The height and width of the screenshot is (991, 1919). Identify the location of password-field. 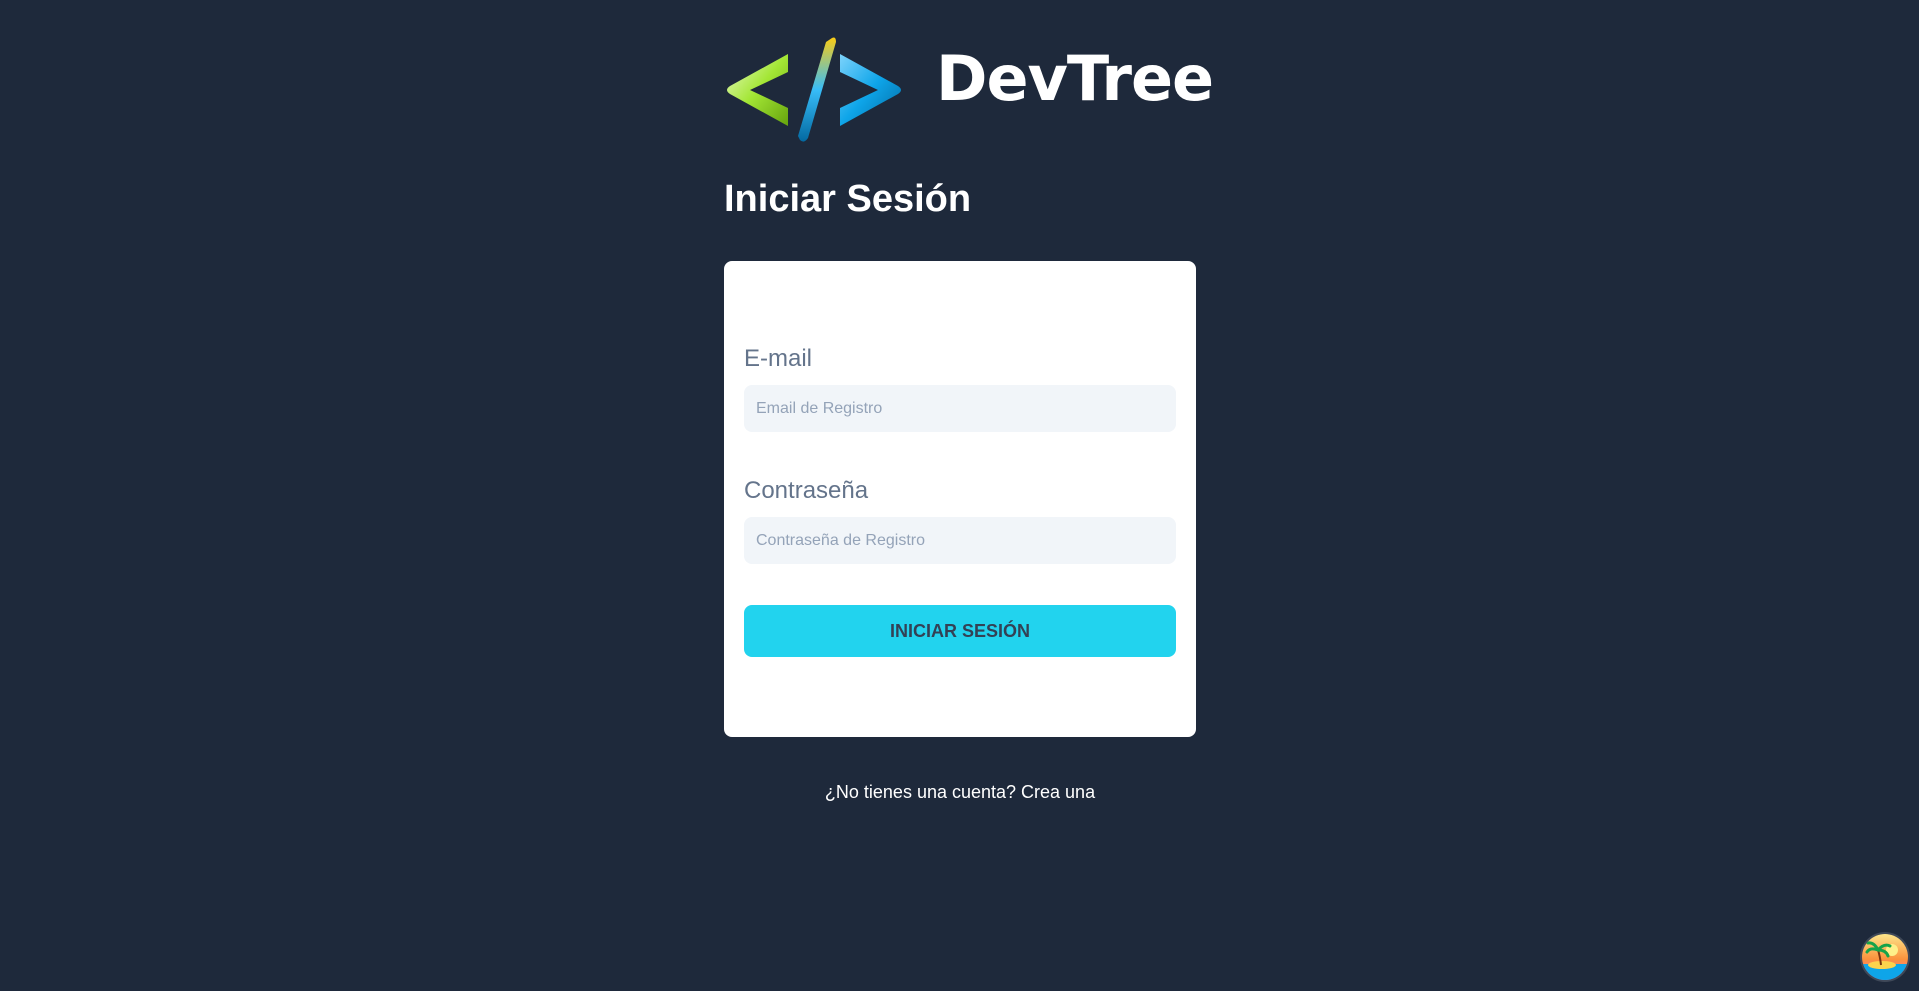
(960, 540).